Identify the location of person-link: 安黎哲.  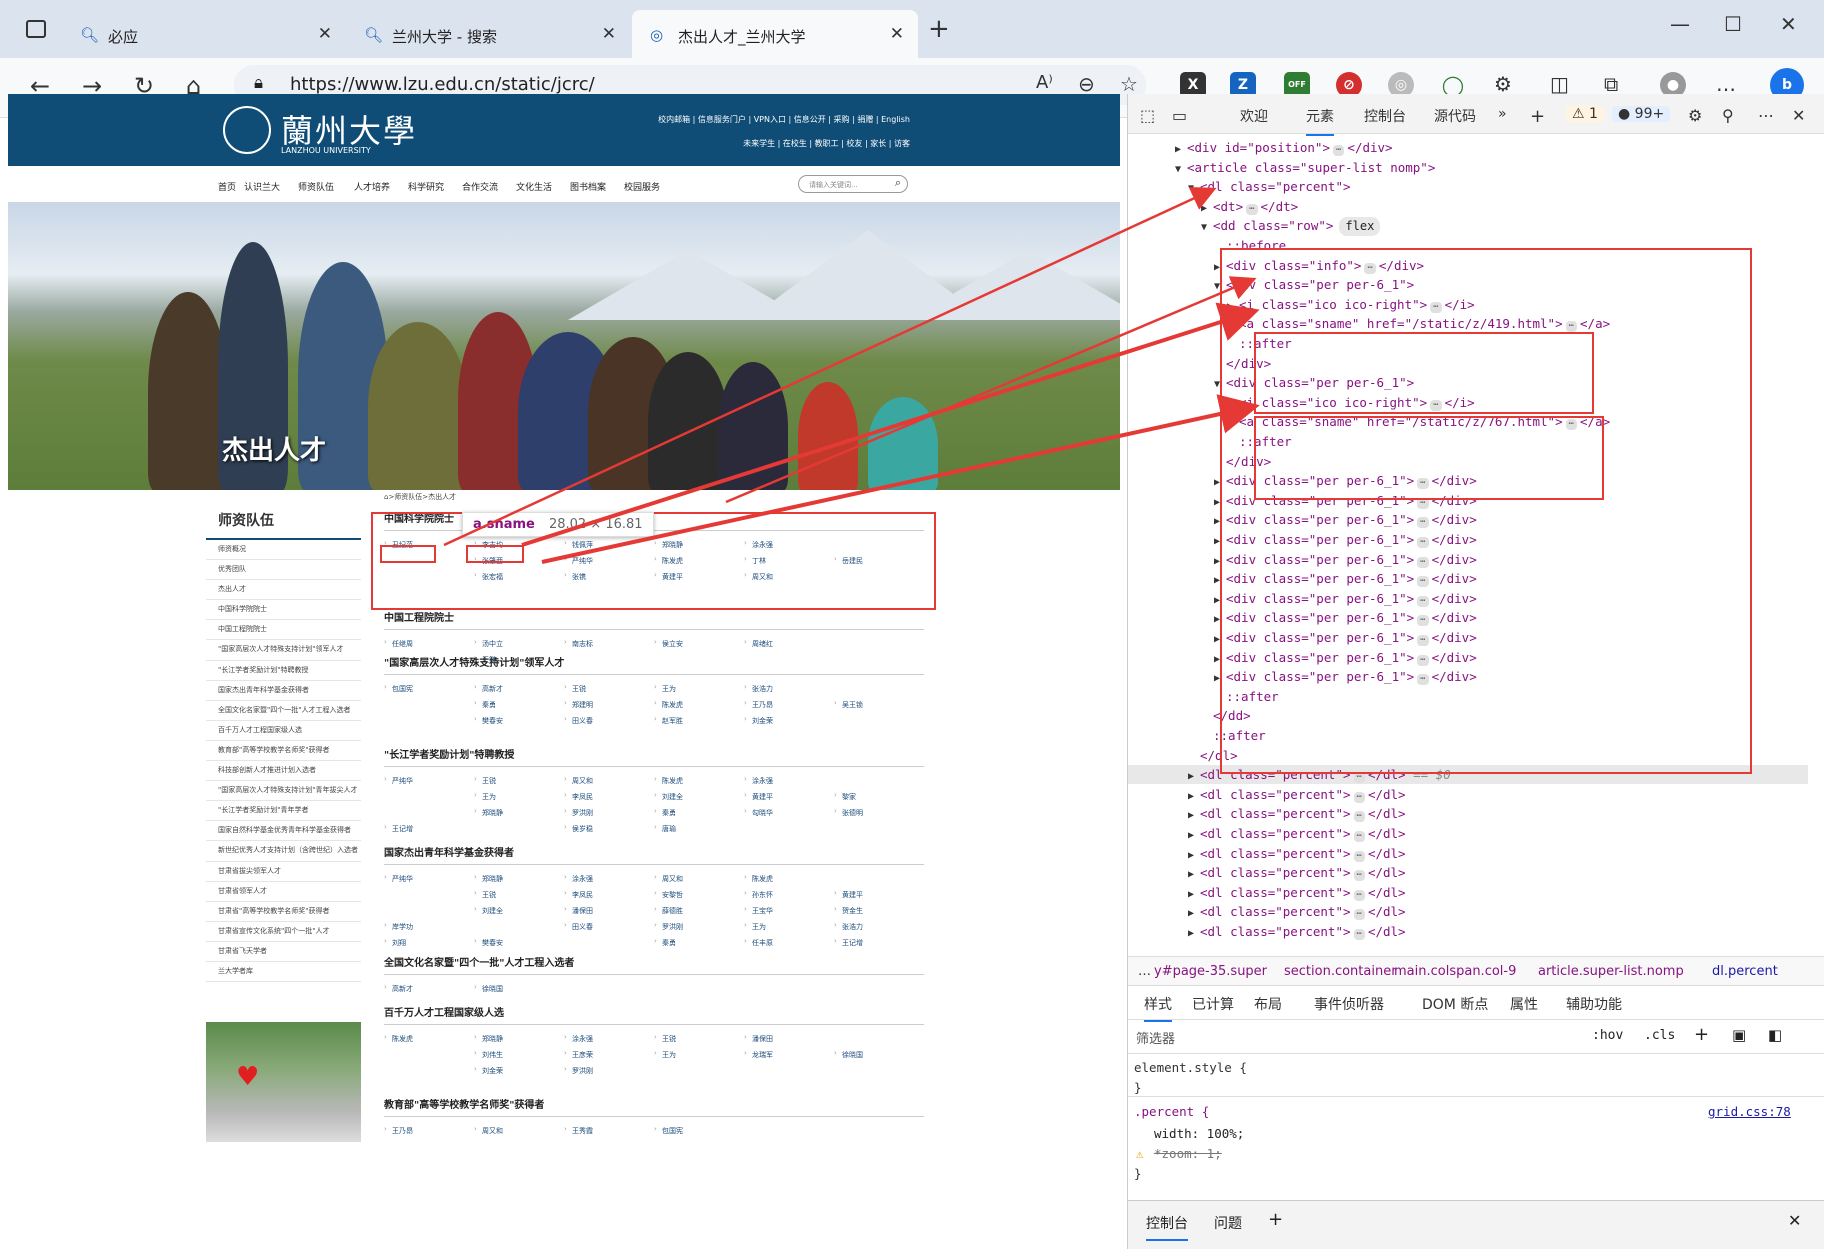
(699, 895).